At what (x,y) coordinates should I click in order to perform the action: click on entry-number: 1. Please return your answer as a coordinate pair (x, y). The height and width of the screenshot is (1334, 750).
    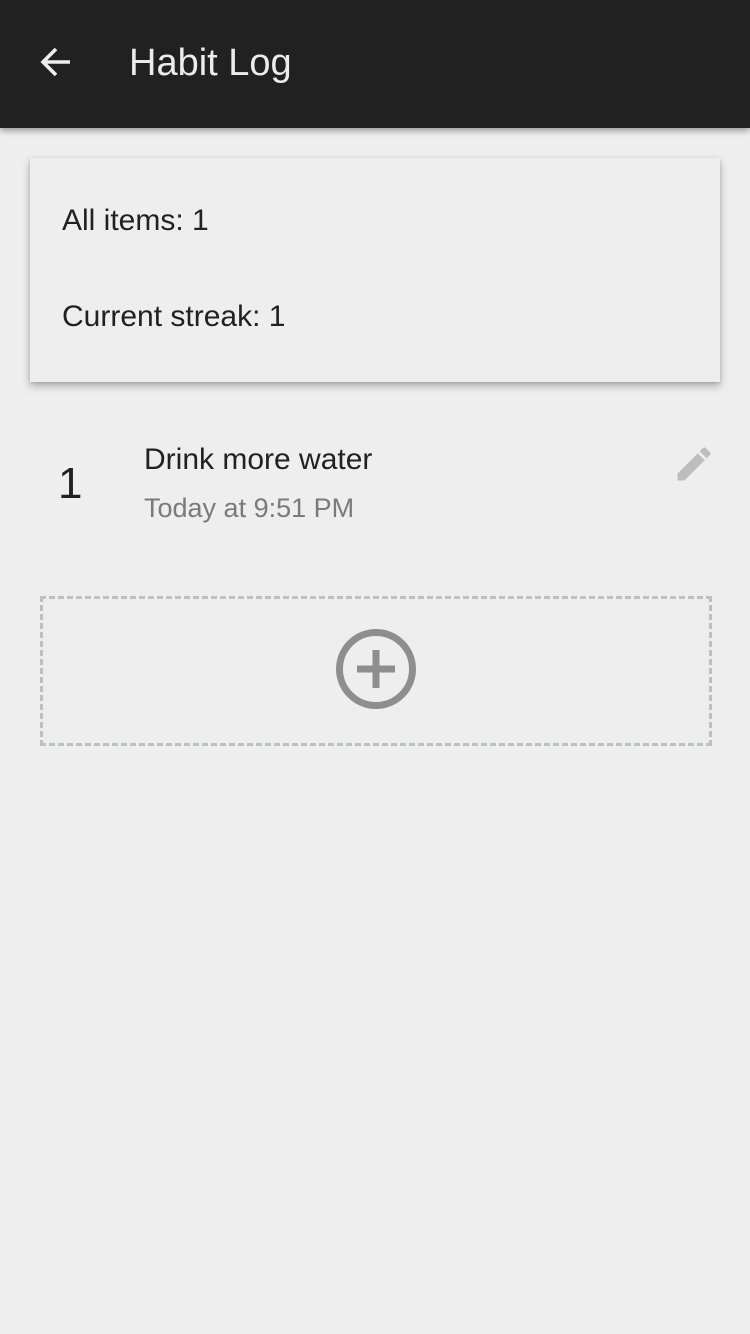
    Looking at the image, I should click on (70, 483).